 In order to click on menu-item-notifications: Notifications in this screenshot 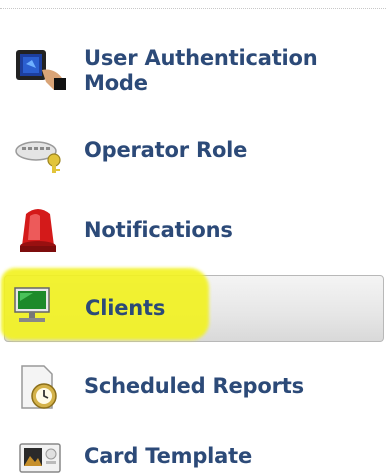, I will do `click(193, 230)`.